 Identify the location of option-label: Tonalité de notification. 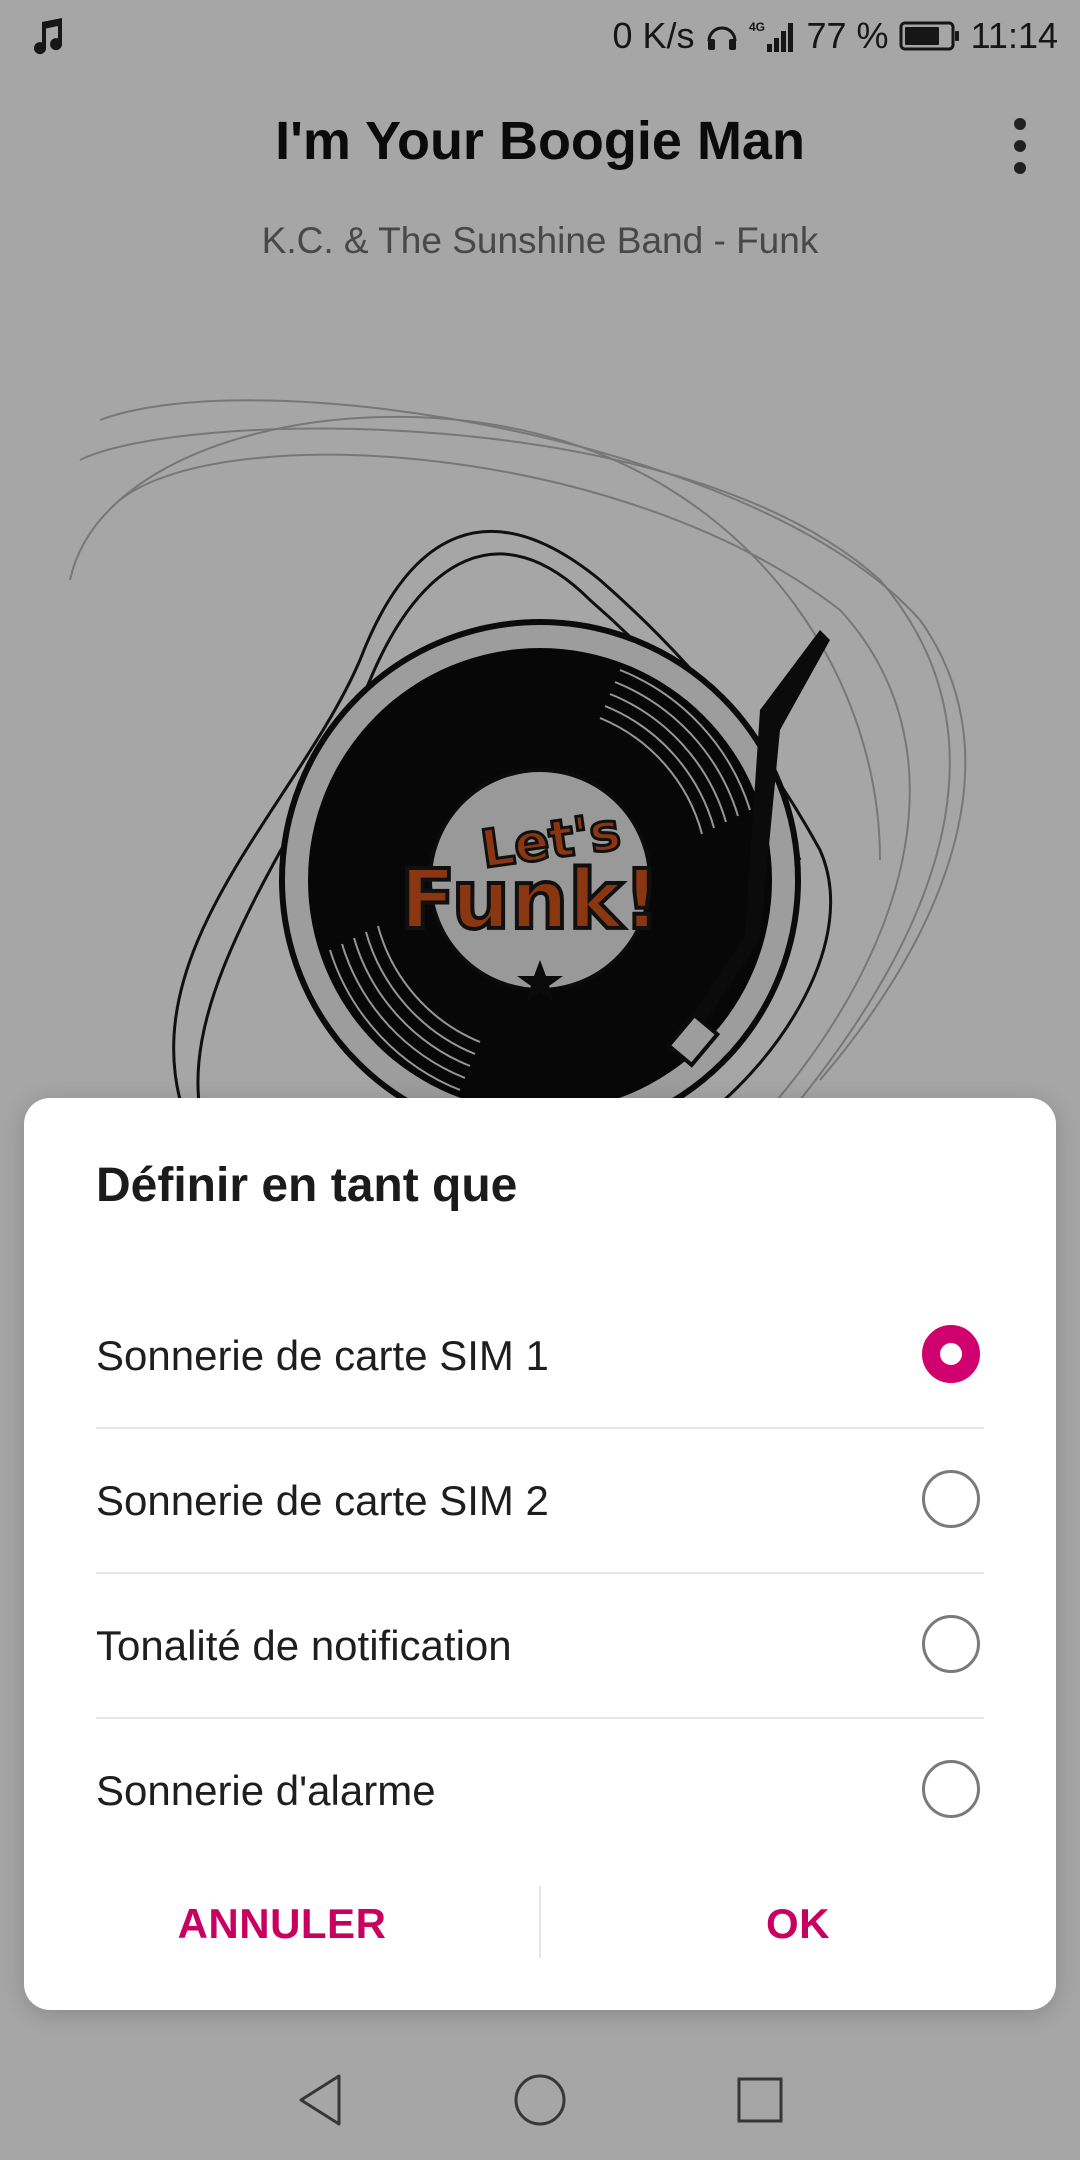
(304, 1645).